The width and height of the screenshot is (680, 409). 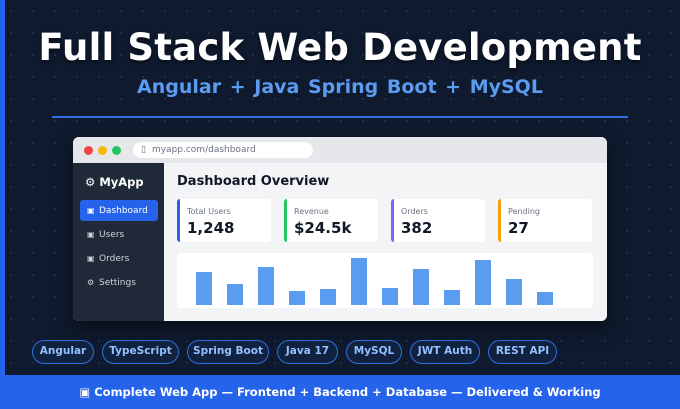 I want to click on sidebar-item-users: ▣ Users, so click(x=119, y=234).